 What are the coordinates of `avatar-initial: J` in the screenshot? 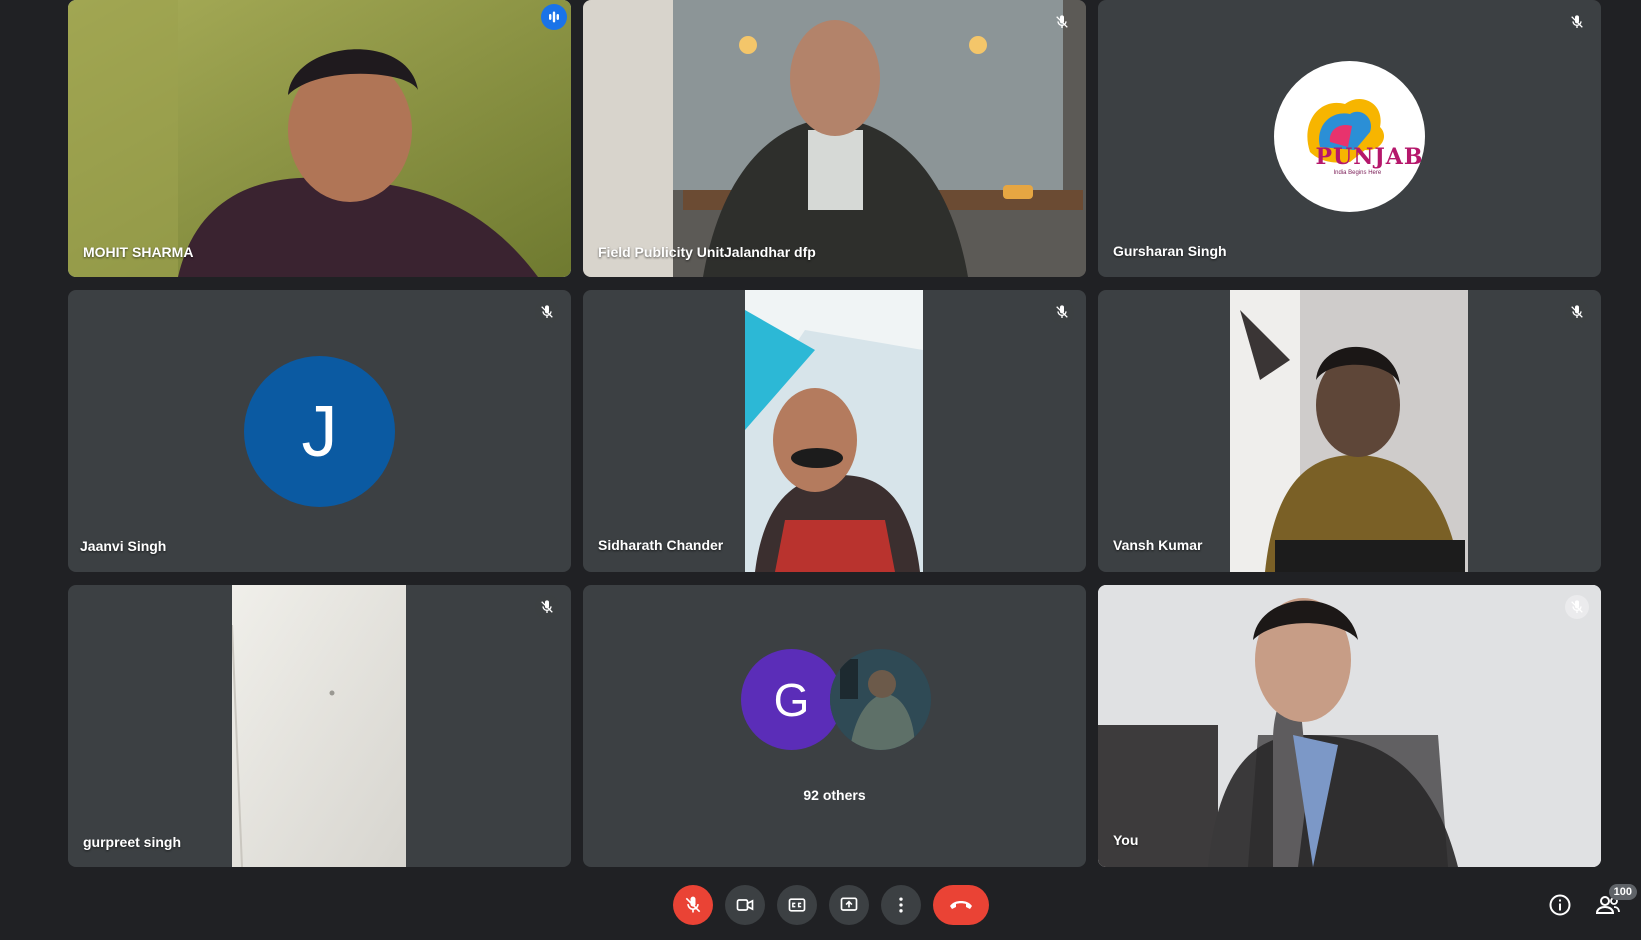 It's located at (319, 431).